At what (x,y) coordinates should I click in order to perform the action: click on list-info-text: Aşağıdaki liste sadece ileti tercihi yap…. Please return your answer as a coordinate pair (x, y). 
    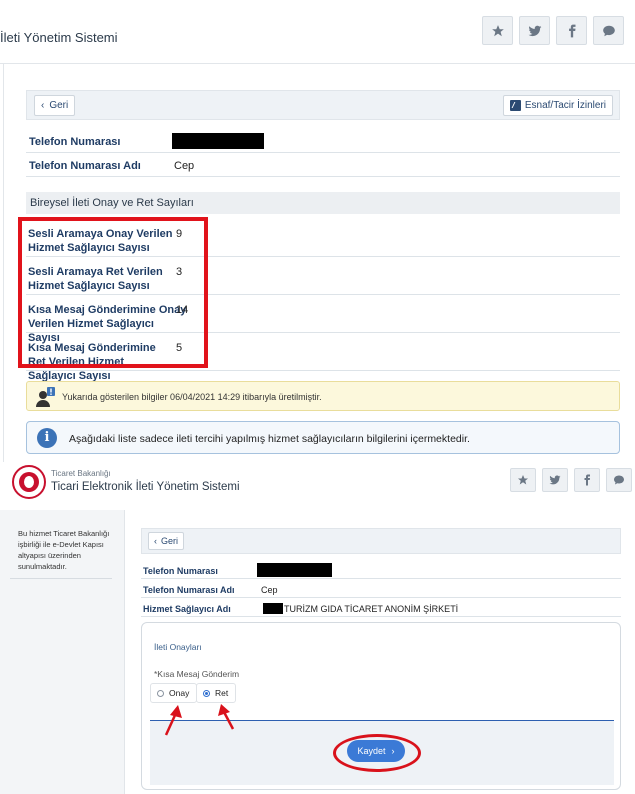
    Looking at the image, I should click on (269, 439).